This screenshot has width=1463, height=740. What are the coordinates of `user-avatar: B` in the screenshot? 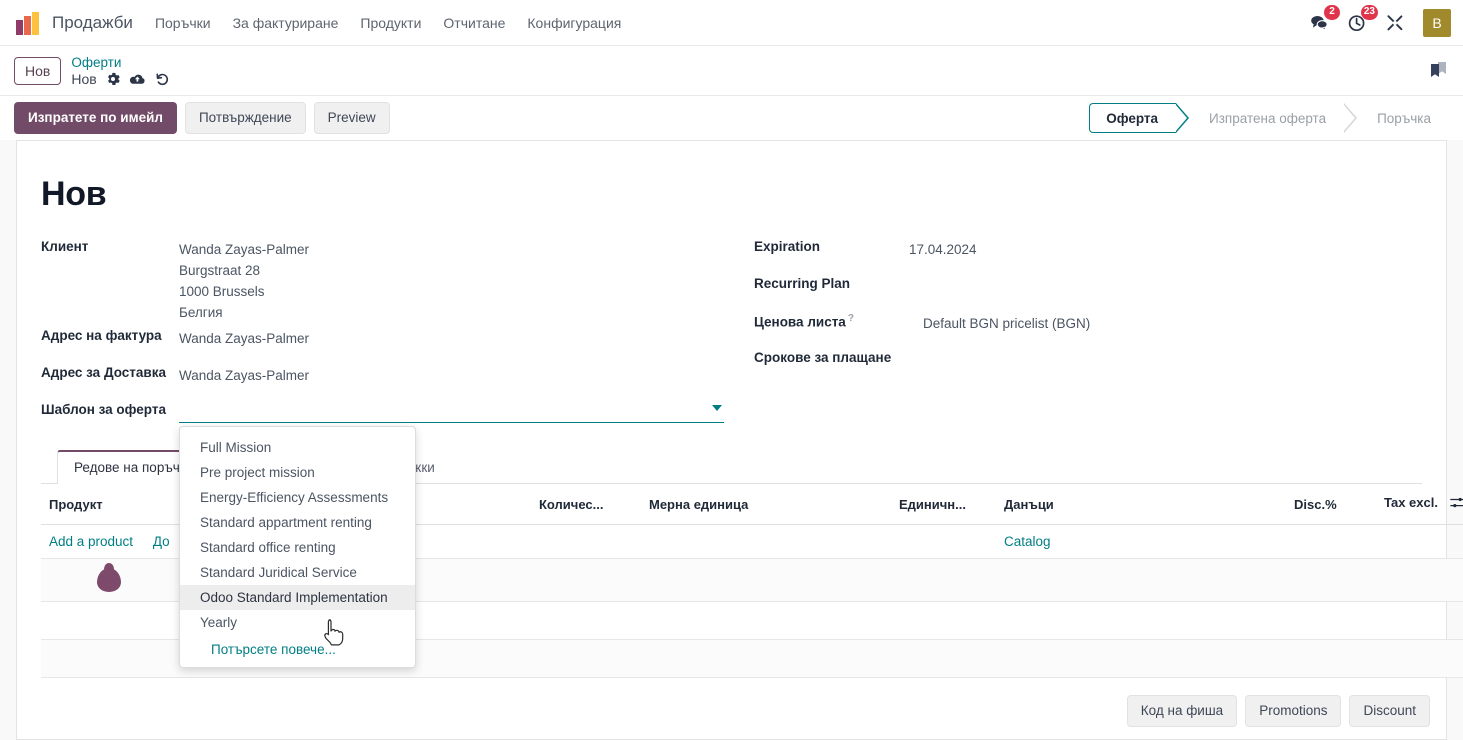 It's located at (1437, 22).